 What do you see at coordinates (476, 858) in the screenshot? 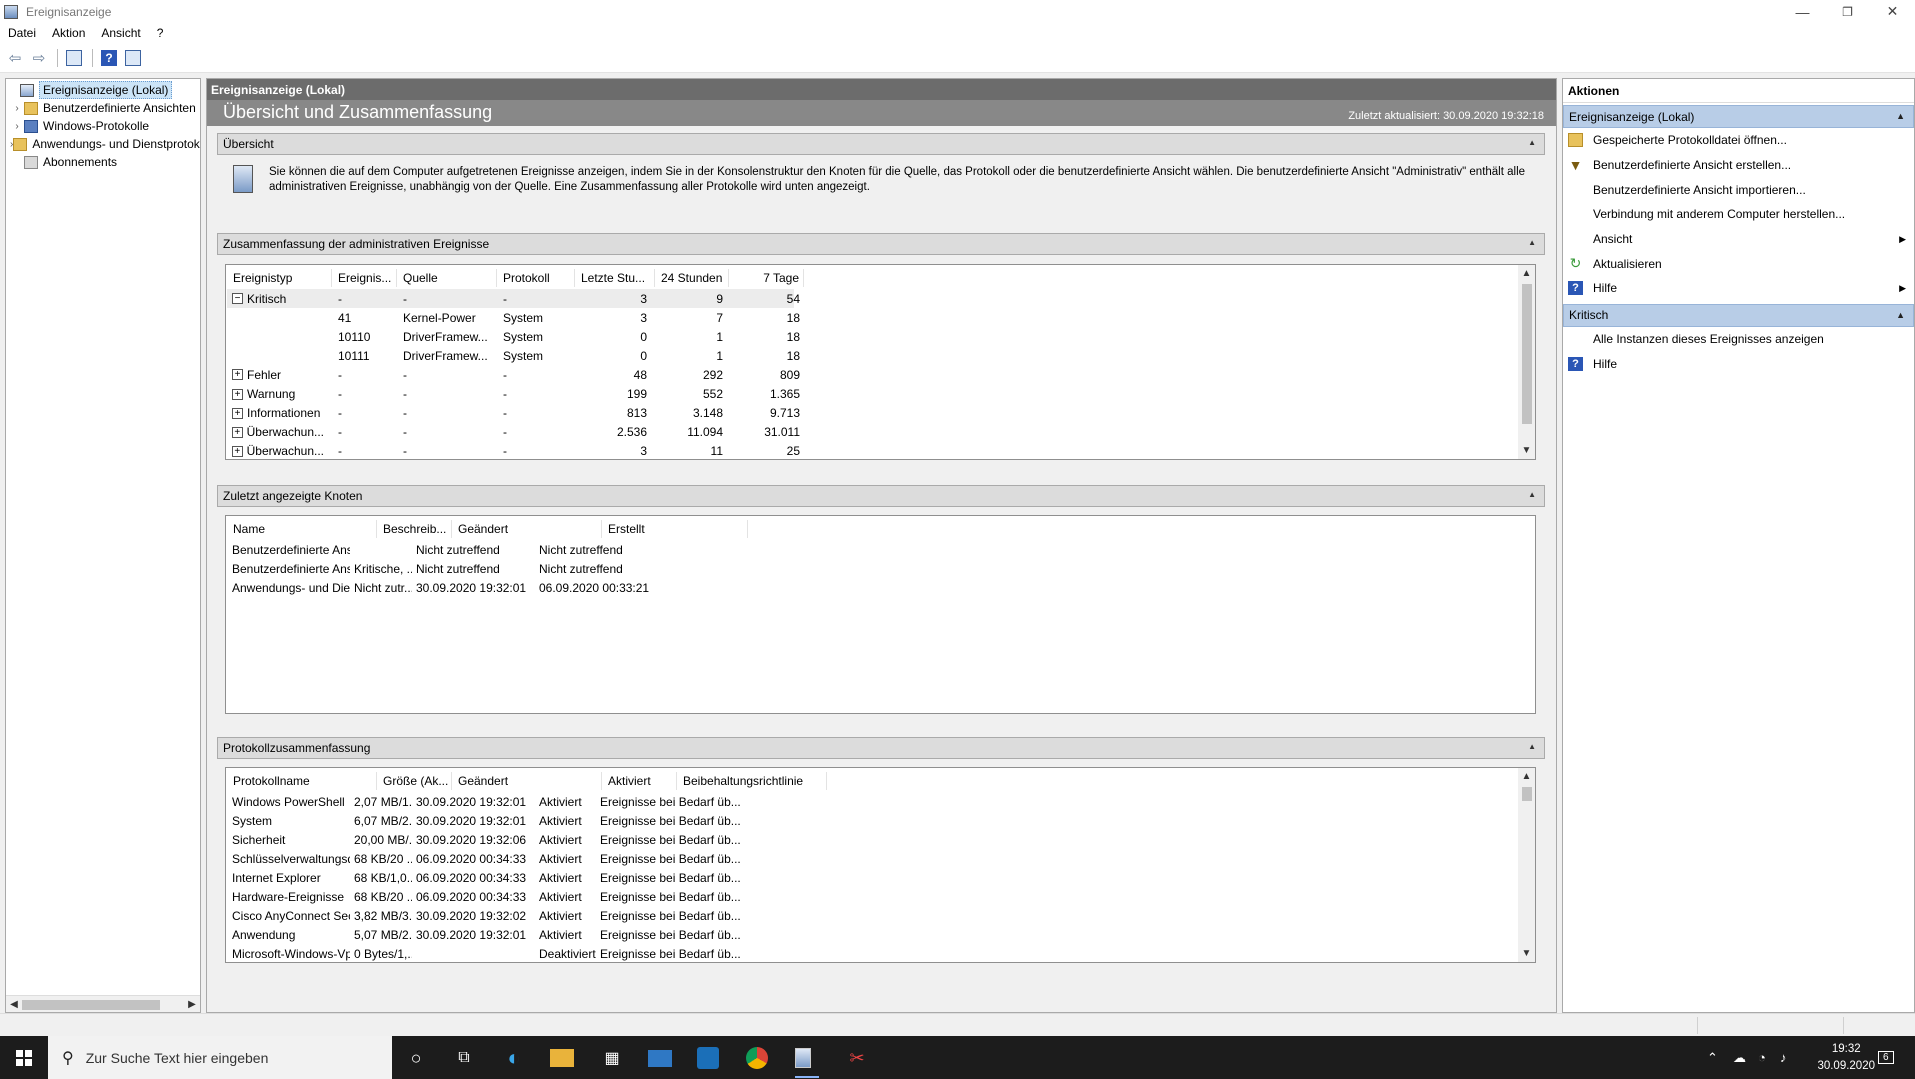
I see `log-summary-cell: 06.09.2020 00:34:33` at bounding box center [476, 858].